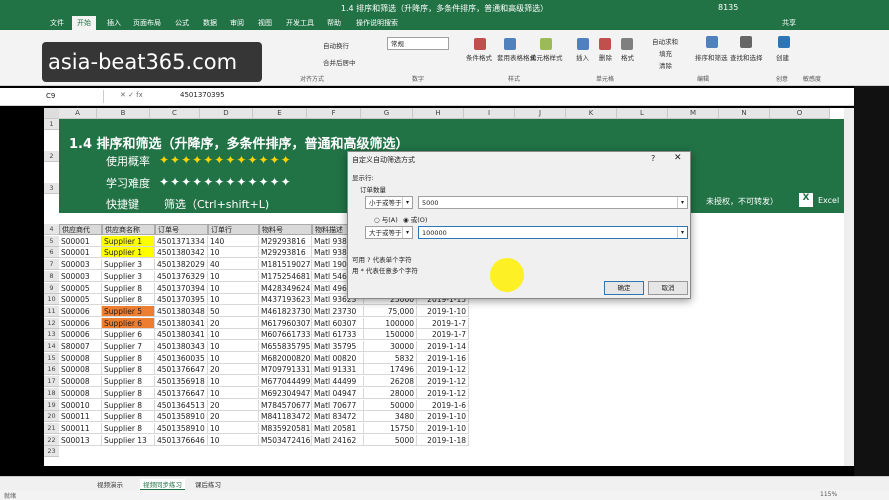 This screenshot has width=889, height=500. I want to click on column-header: N, so click(744, 113).